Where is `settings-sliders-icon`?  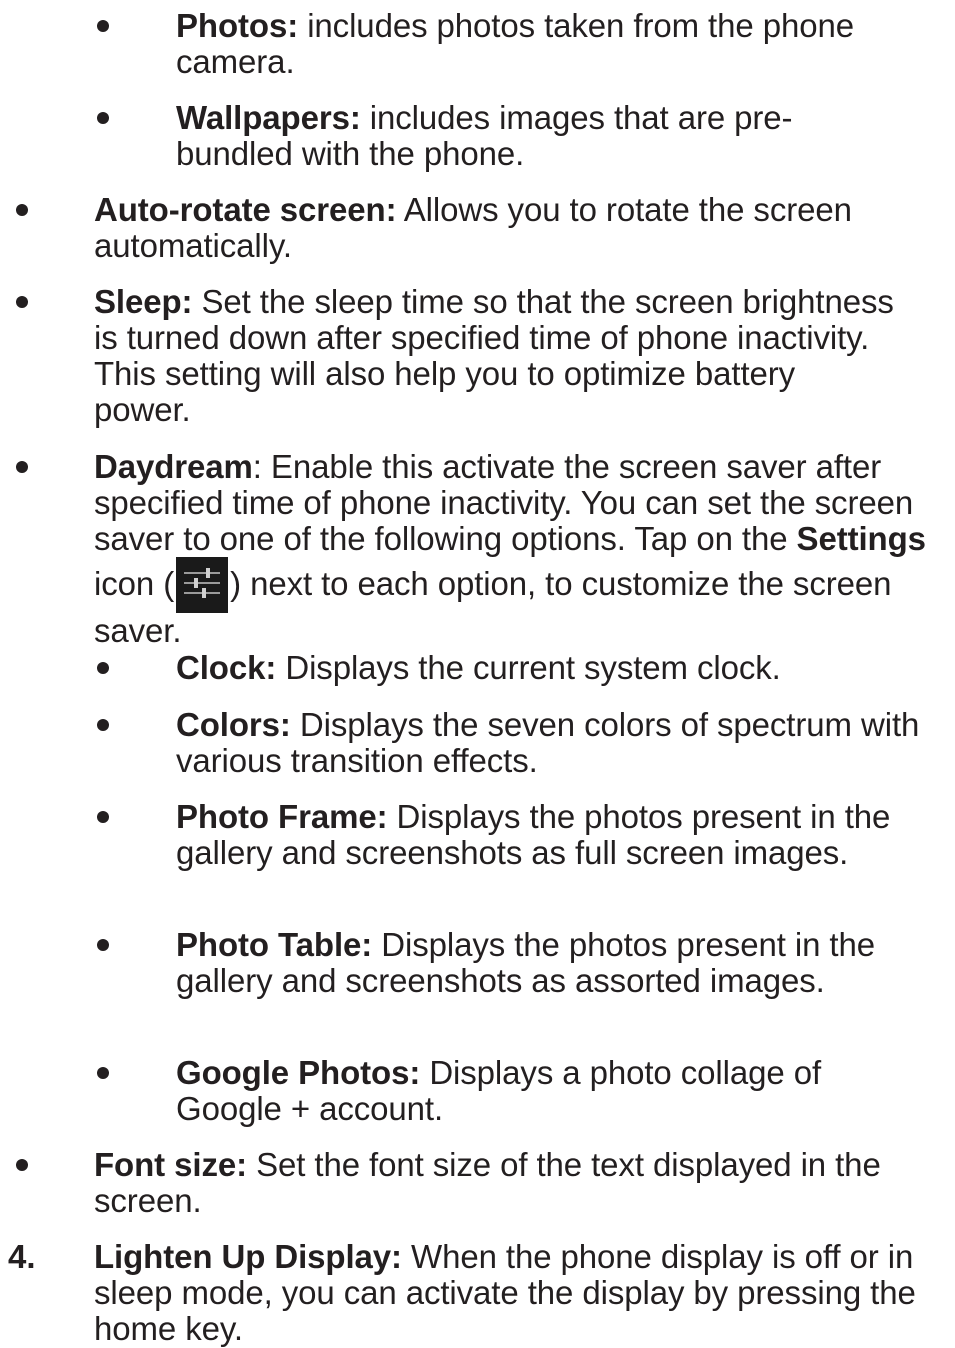
settings-sliders-icon is located at coordinates (202, 585).